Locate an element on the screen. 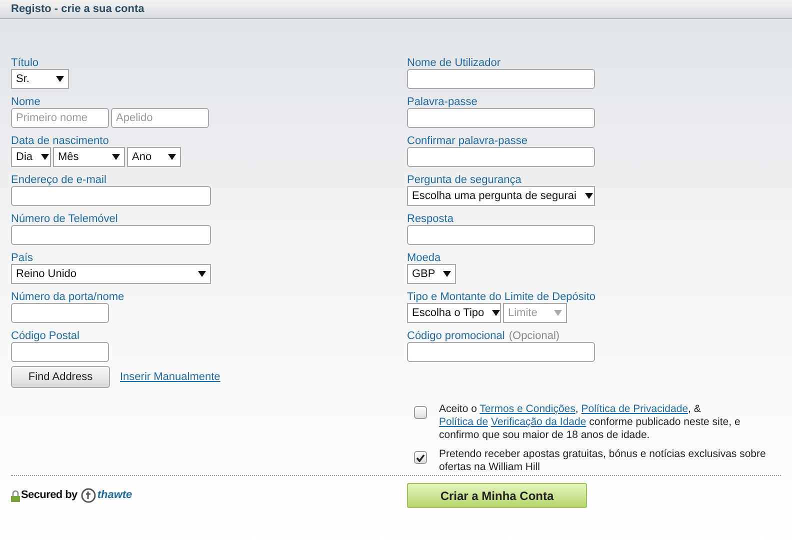 This screenshot has width=792, height=542. dropdown: Dia is located at coordinates (31, 157).